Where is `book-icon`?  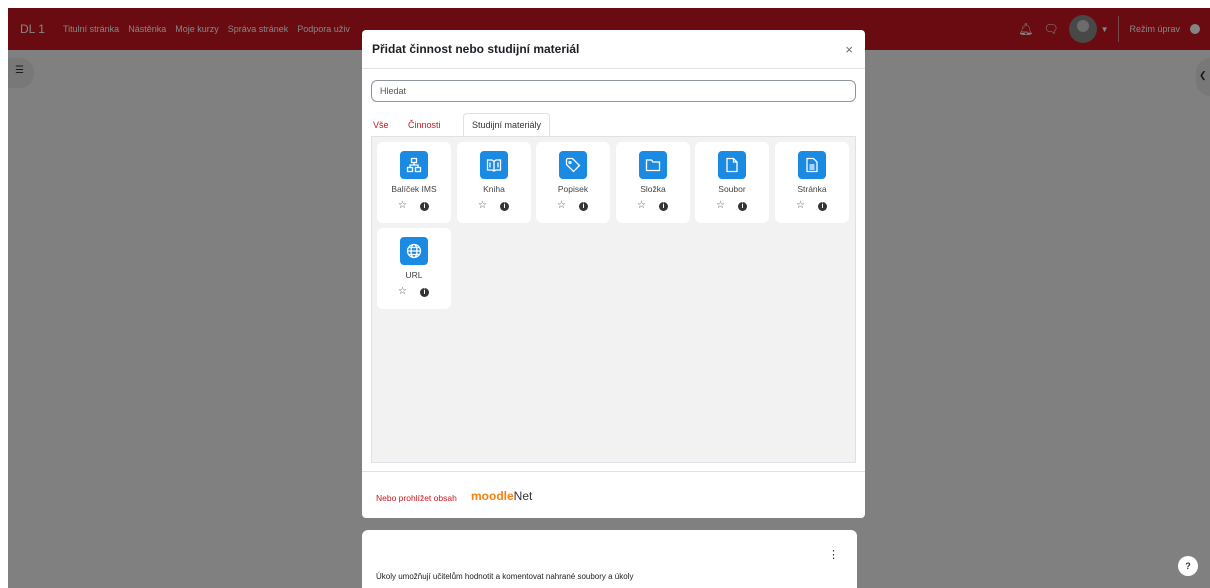 book-icon is located at coordinates (494, 165).